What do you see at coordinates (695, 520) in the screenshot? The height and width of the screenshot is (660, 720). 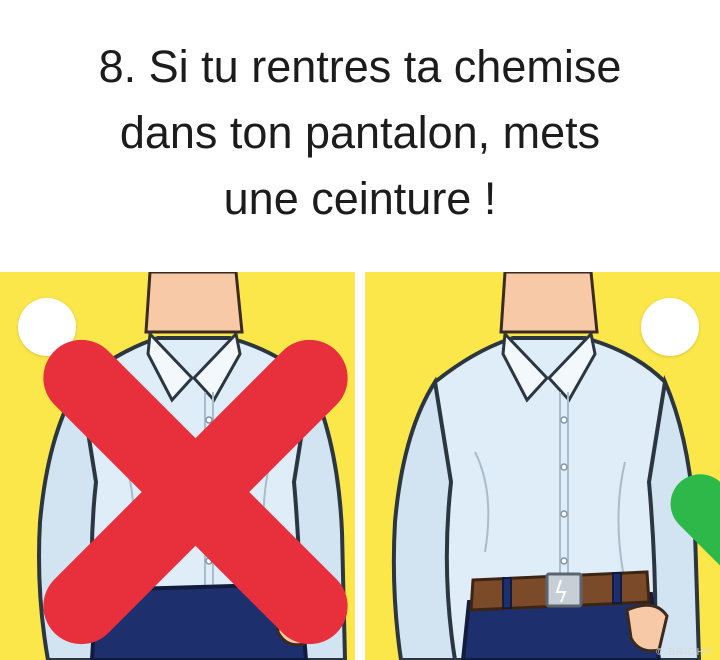 I see `check-icon` at bounding box center [695, 520].